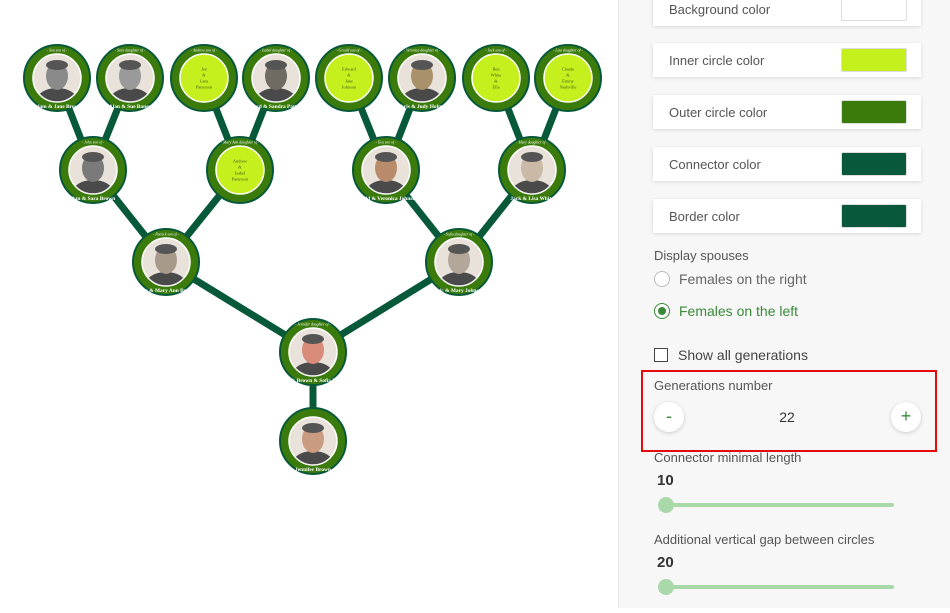  Describe the element at coordinates (276, 107) in the screenshot. I see `person-name-label: Richard & Sandra Patterson` at that location.